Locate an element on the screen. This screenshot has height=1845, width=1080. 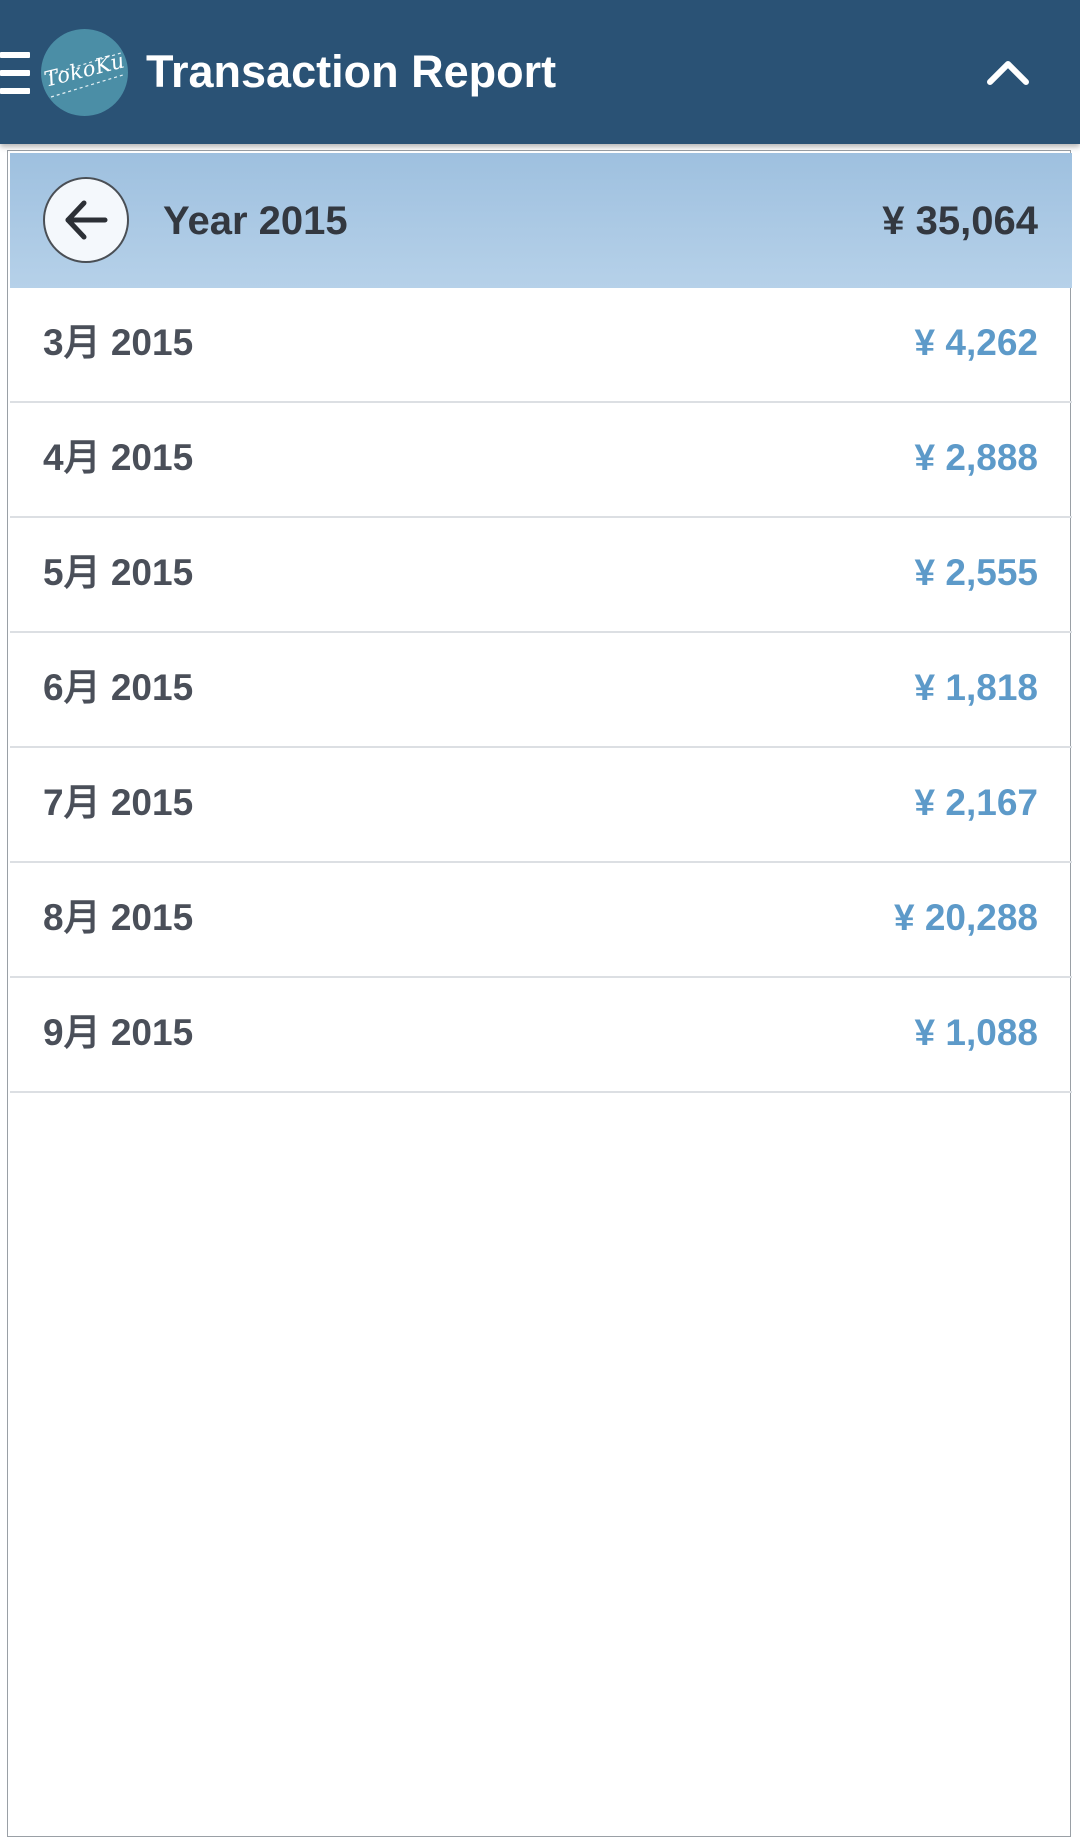
month-amount: ¥ 2,167 is located at coordinates (976, 802).